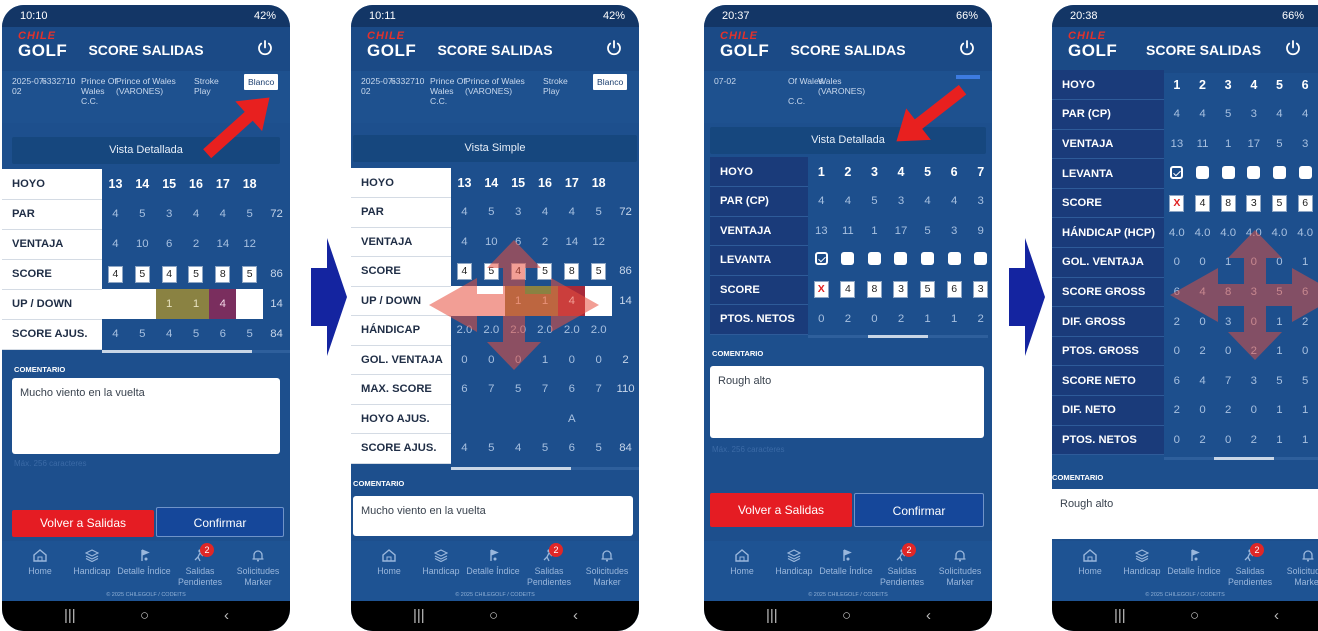 The image size is (1318, 631). I want to click on vista-detallada-button: Vista Detallada, so click(848, 140).